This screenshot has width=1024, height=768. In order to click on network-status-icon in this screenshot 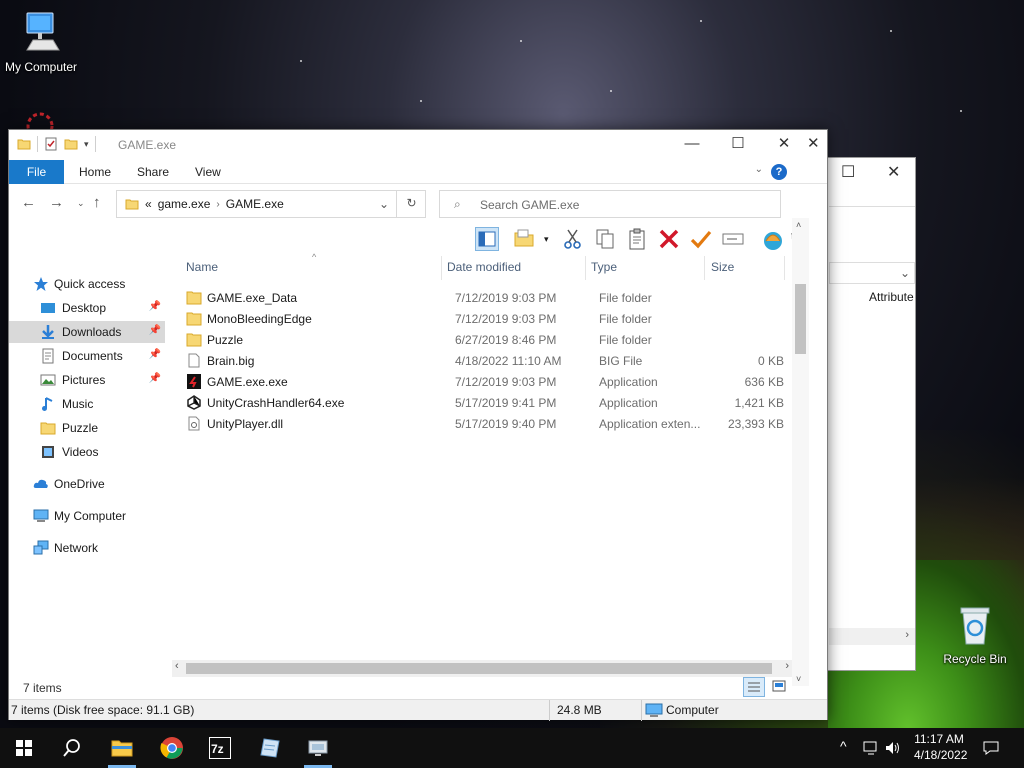, I will do `click(871, 748)`.